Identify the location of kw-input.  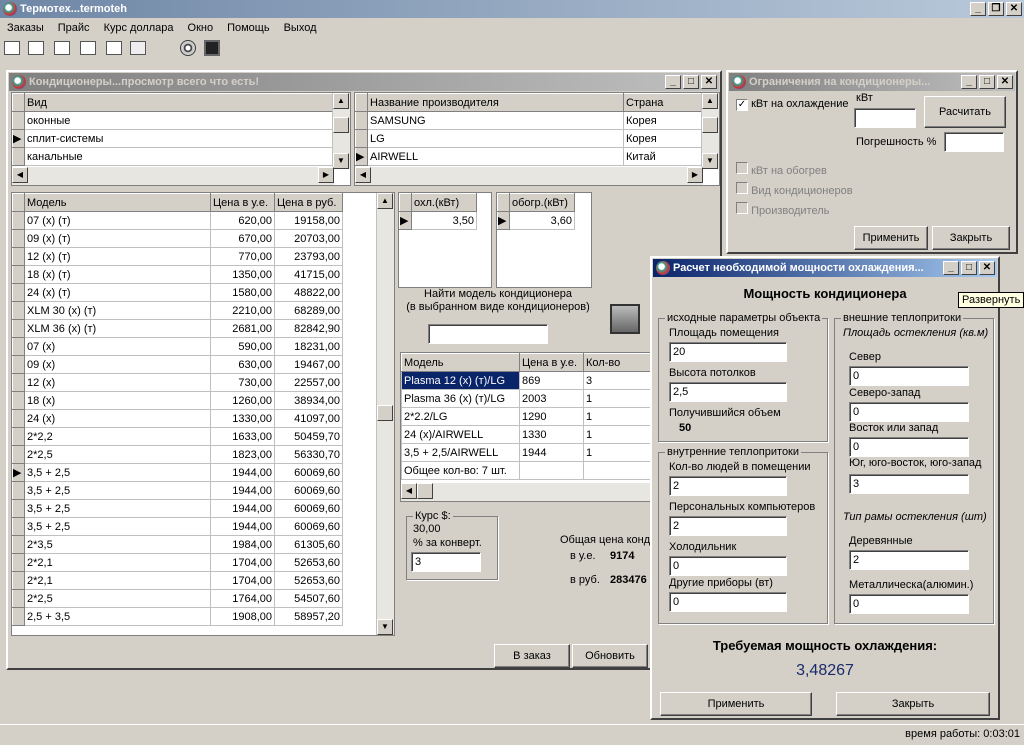
(885, 118).